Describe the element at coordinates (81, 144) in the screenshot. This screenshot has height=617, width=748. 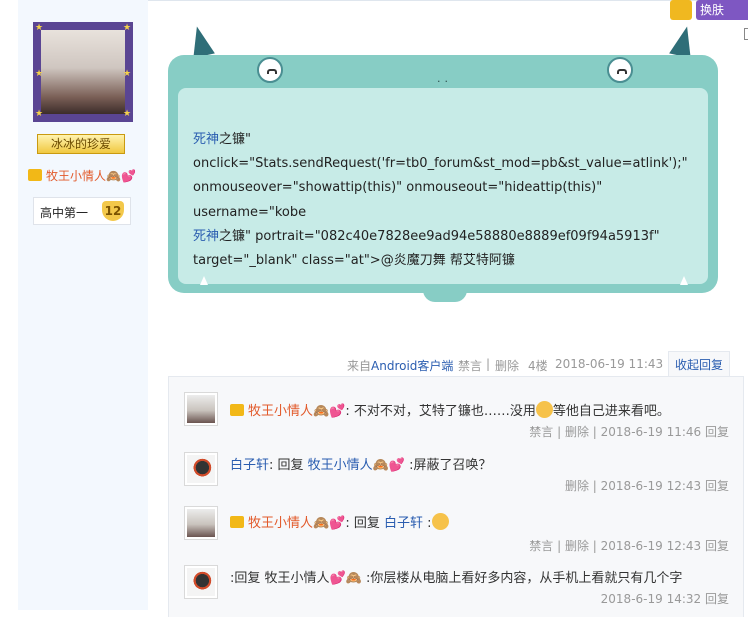
I see `vip-badge: 冰冰的珍爱` at that location.